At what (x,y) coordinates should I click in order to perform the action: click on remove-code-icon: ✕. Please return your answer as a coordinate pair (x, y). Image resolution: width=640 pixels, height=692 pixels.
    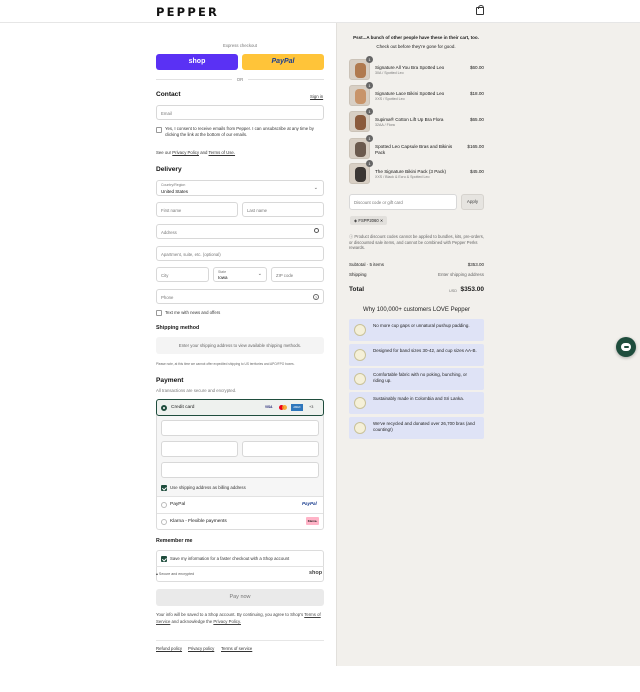
    Looking at the image, I should click on (382, 220).